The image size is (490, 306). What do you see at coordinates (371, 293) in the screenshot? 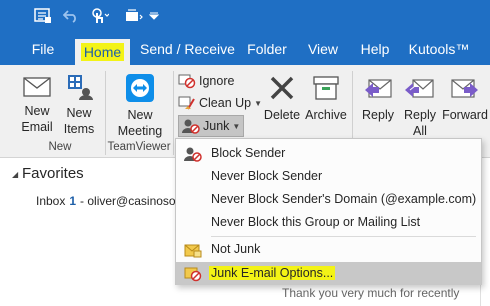
I see `message-preview-snippet: Thank you very much for recently` at bounding box center [371, 293].